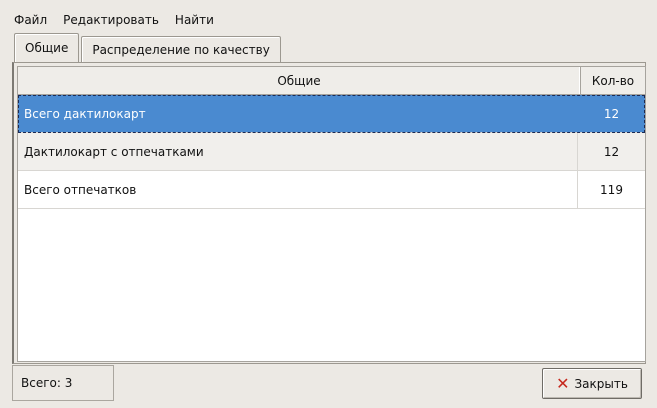 The width and height of the screenshot is (657, 408). What do you see at coordinates (298, 113) in the screenshot?
I see `row-label: Всего дактилокарт` at bounding box center [298, 113].